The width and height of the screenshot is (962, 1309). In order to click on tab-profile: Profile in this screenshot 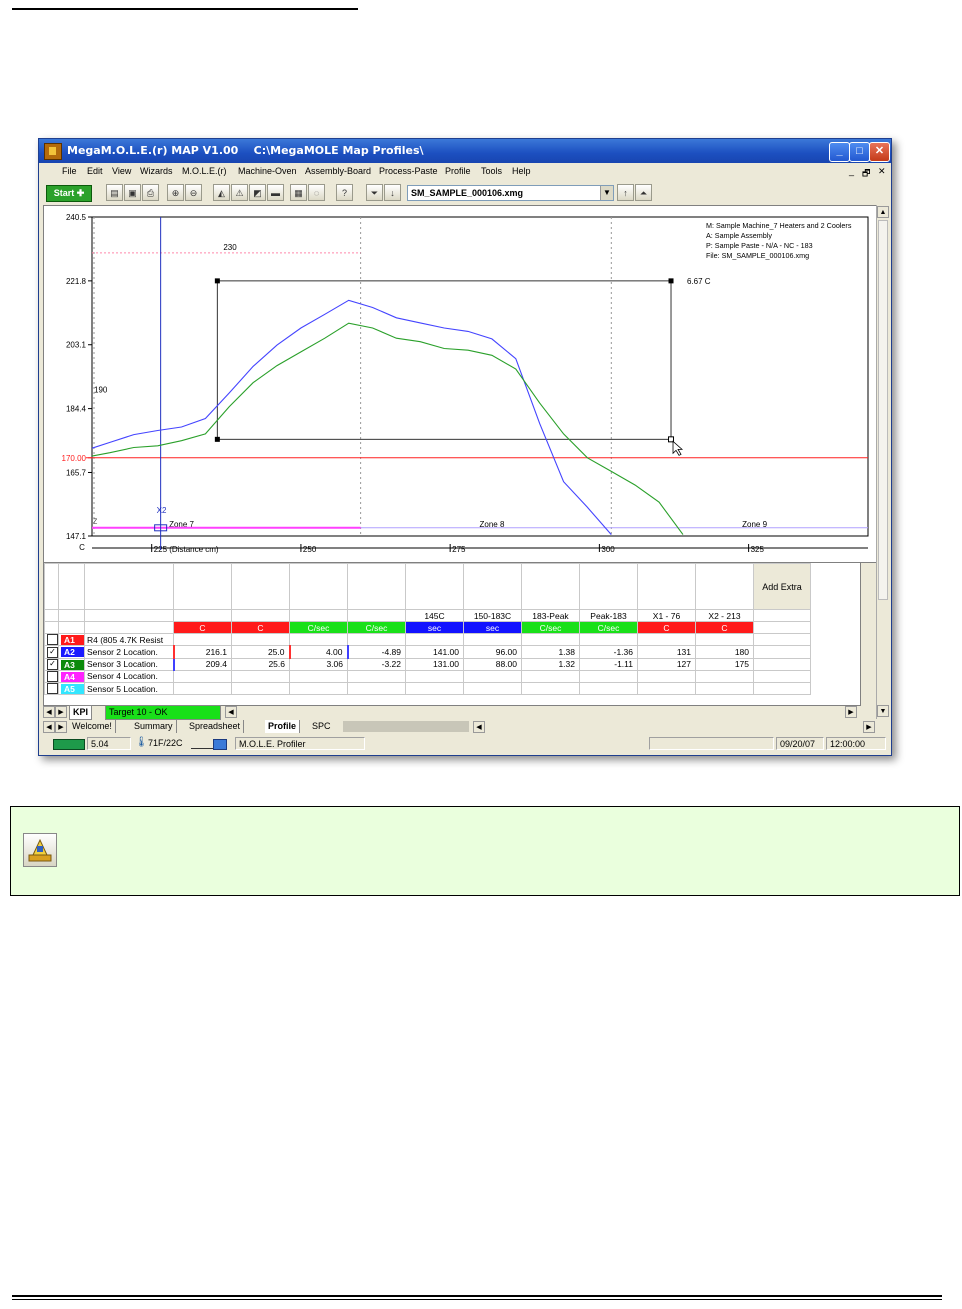, I will do `click(283, 726)`.